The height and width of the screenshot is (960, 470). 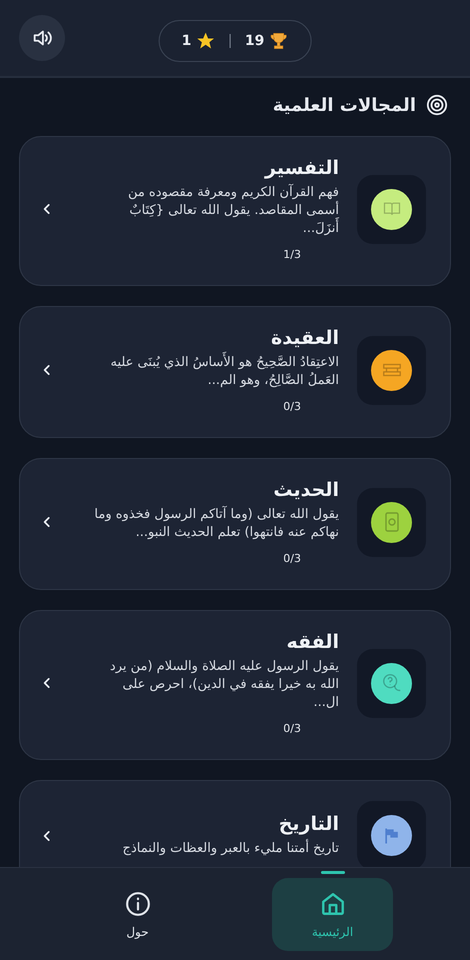 What do you see at coordinates (235, 823) in the screenshot?
I see `category-card: التاريخ تاريخ أمتنا مليء بالعبر والعظات والنماذج` at bounding box center [235, 823].